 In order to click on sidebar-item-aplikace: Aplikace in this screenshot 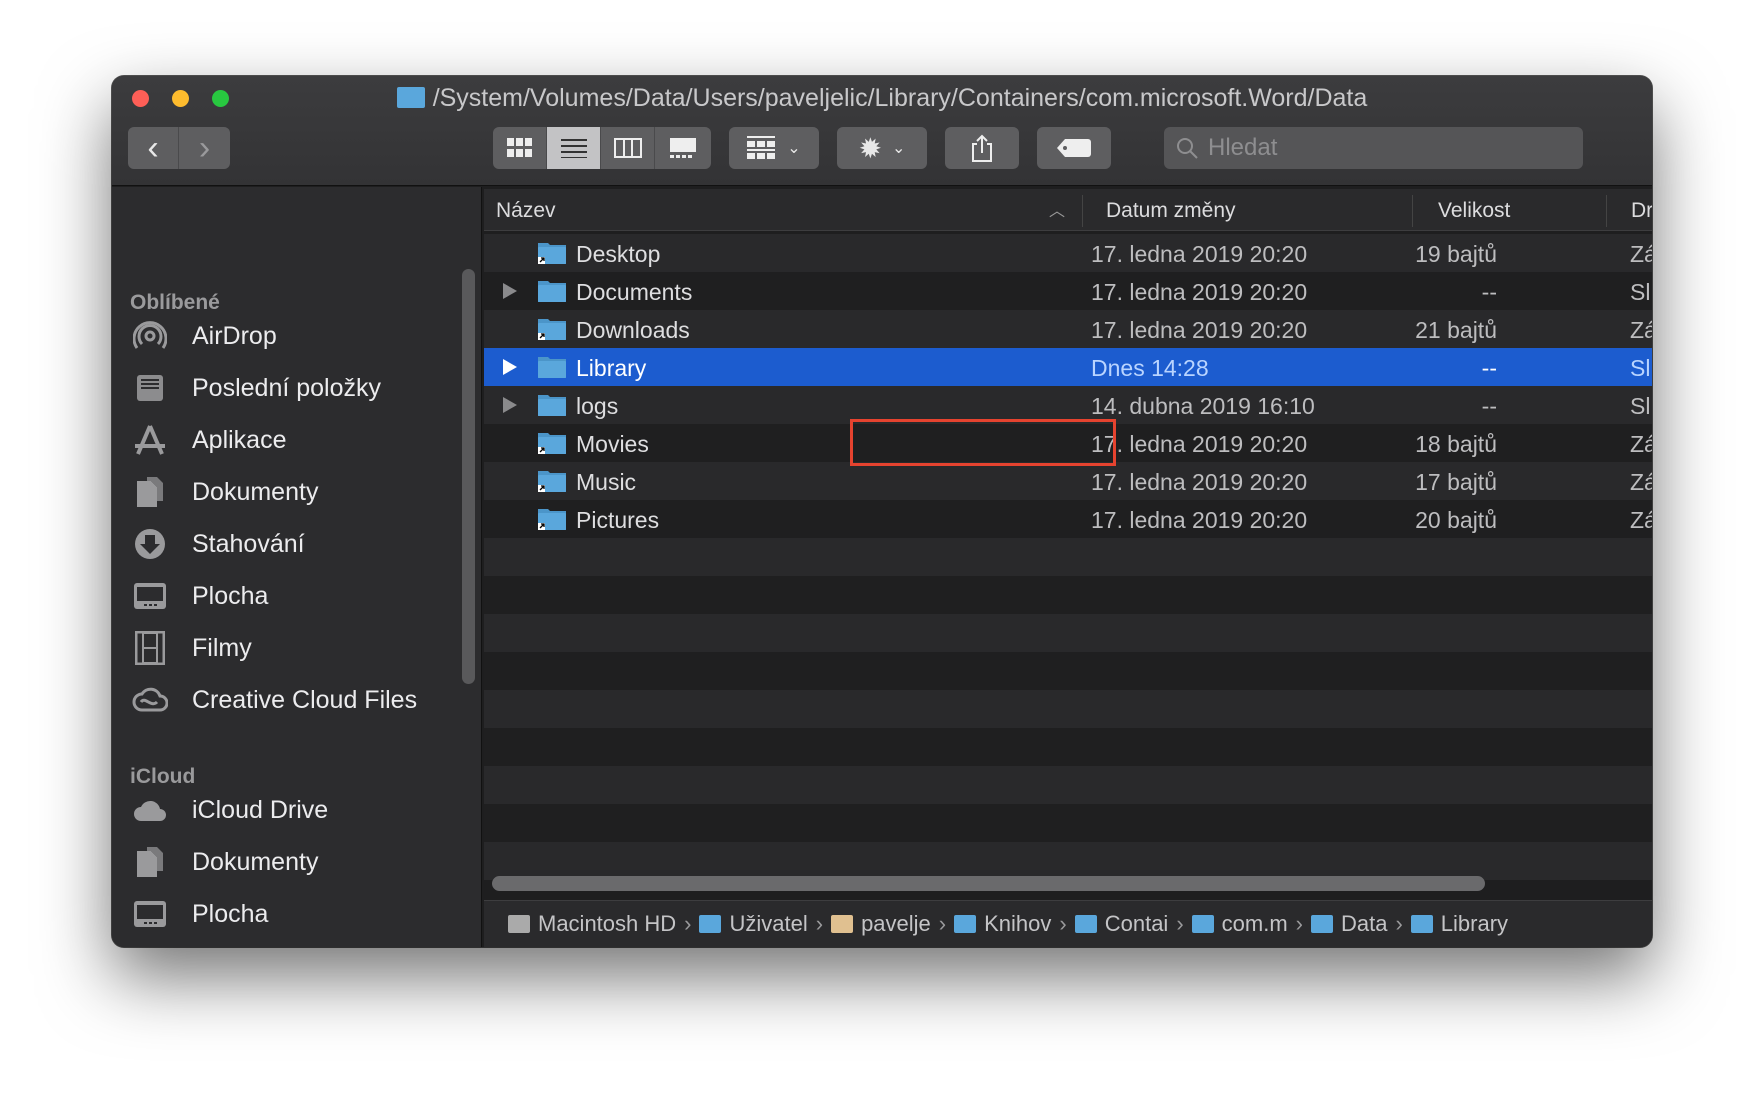, I will do `click(209, 440)`.